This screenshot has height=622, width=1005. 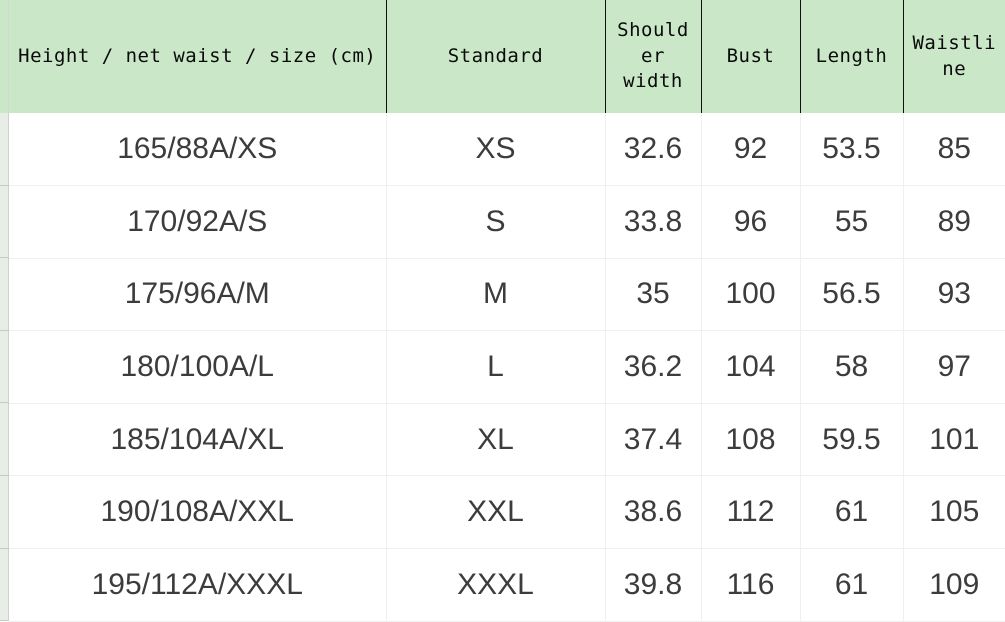 What do you see at coordinates (4, 56) in the screenshot?
I see `gutter-header-cell` at bounding box center [4, 56].